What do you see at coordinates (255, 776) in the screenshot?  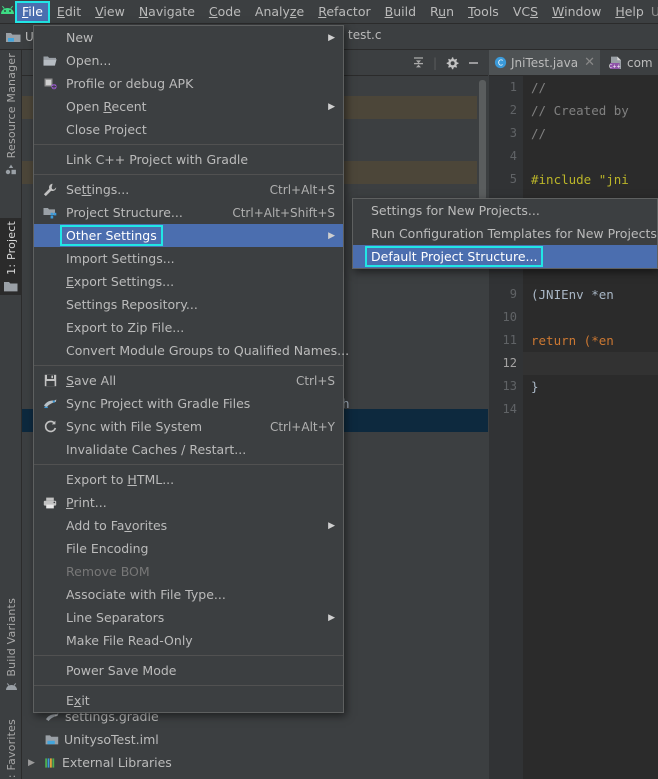 I see `tree-item-scratches-and-consoles: Scratches and Consoles` at bounding box center [255, 776].